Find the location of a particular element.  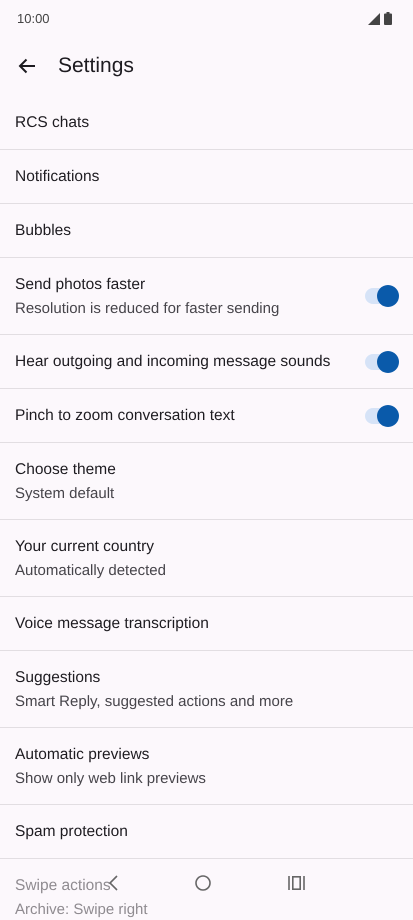

setting-summary: Resolution is reduced for faster sending is located at coordinates (147, 308).